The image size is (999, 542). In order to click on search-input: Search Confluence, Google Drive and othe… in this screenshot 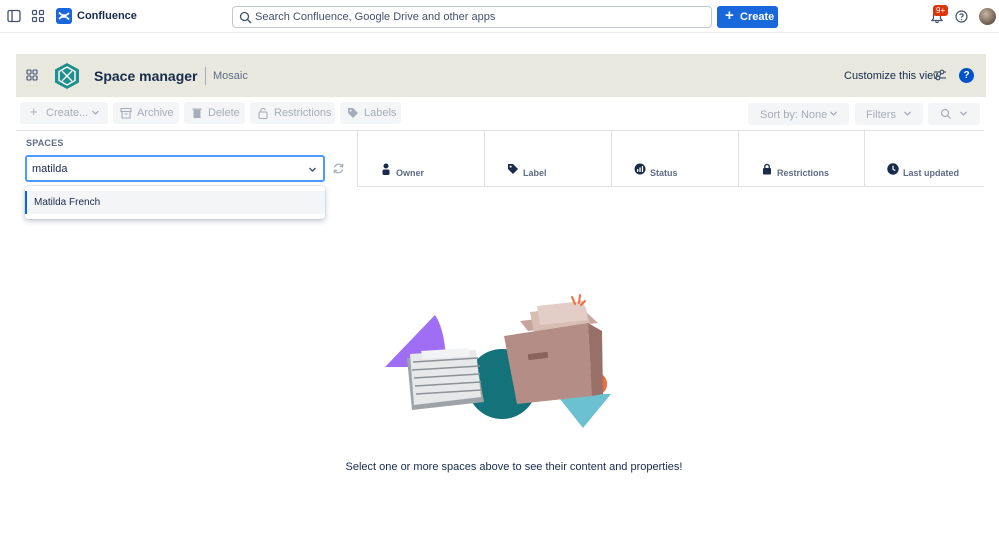, I will do `click(472, 17)`.